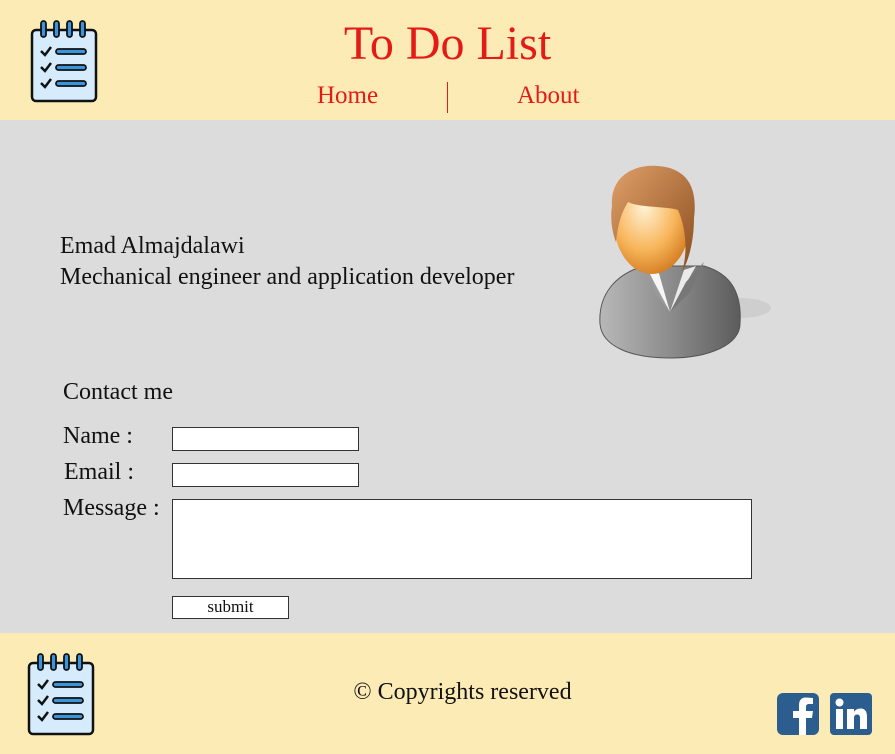  I want to click on name-label: Name :, so click(98, 436).